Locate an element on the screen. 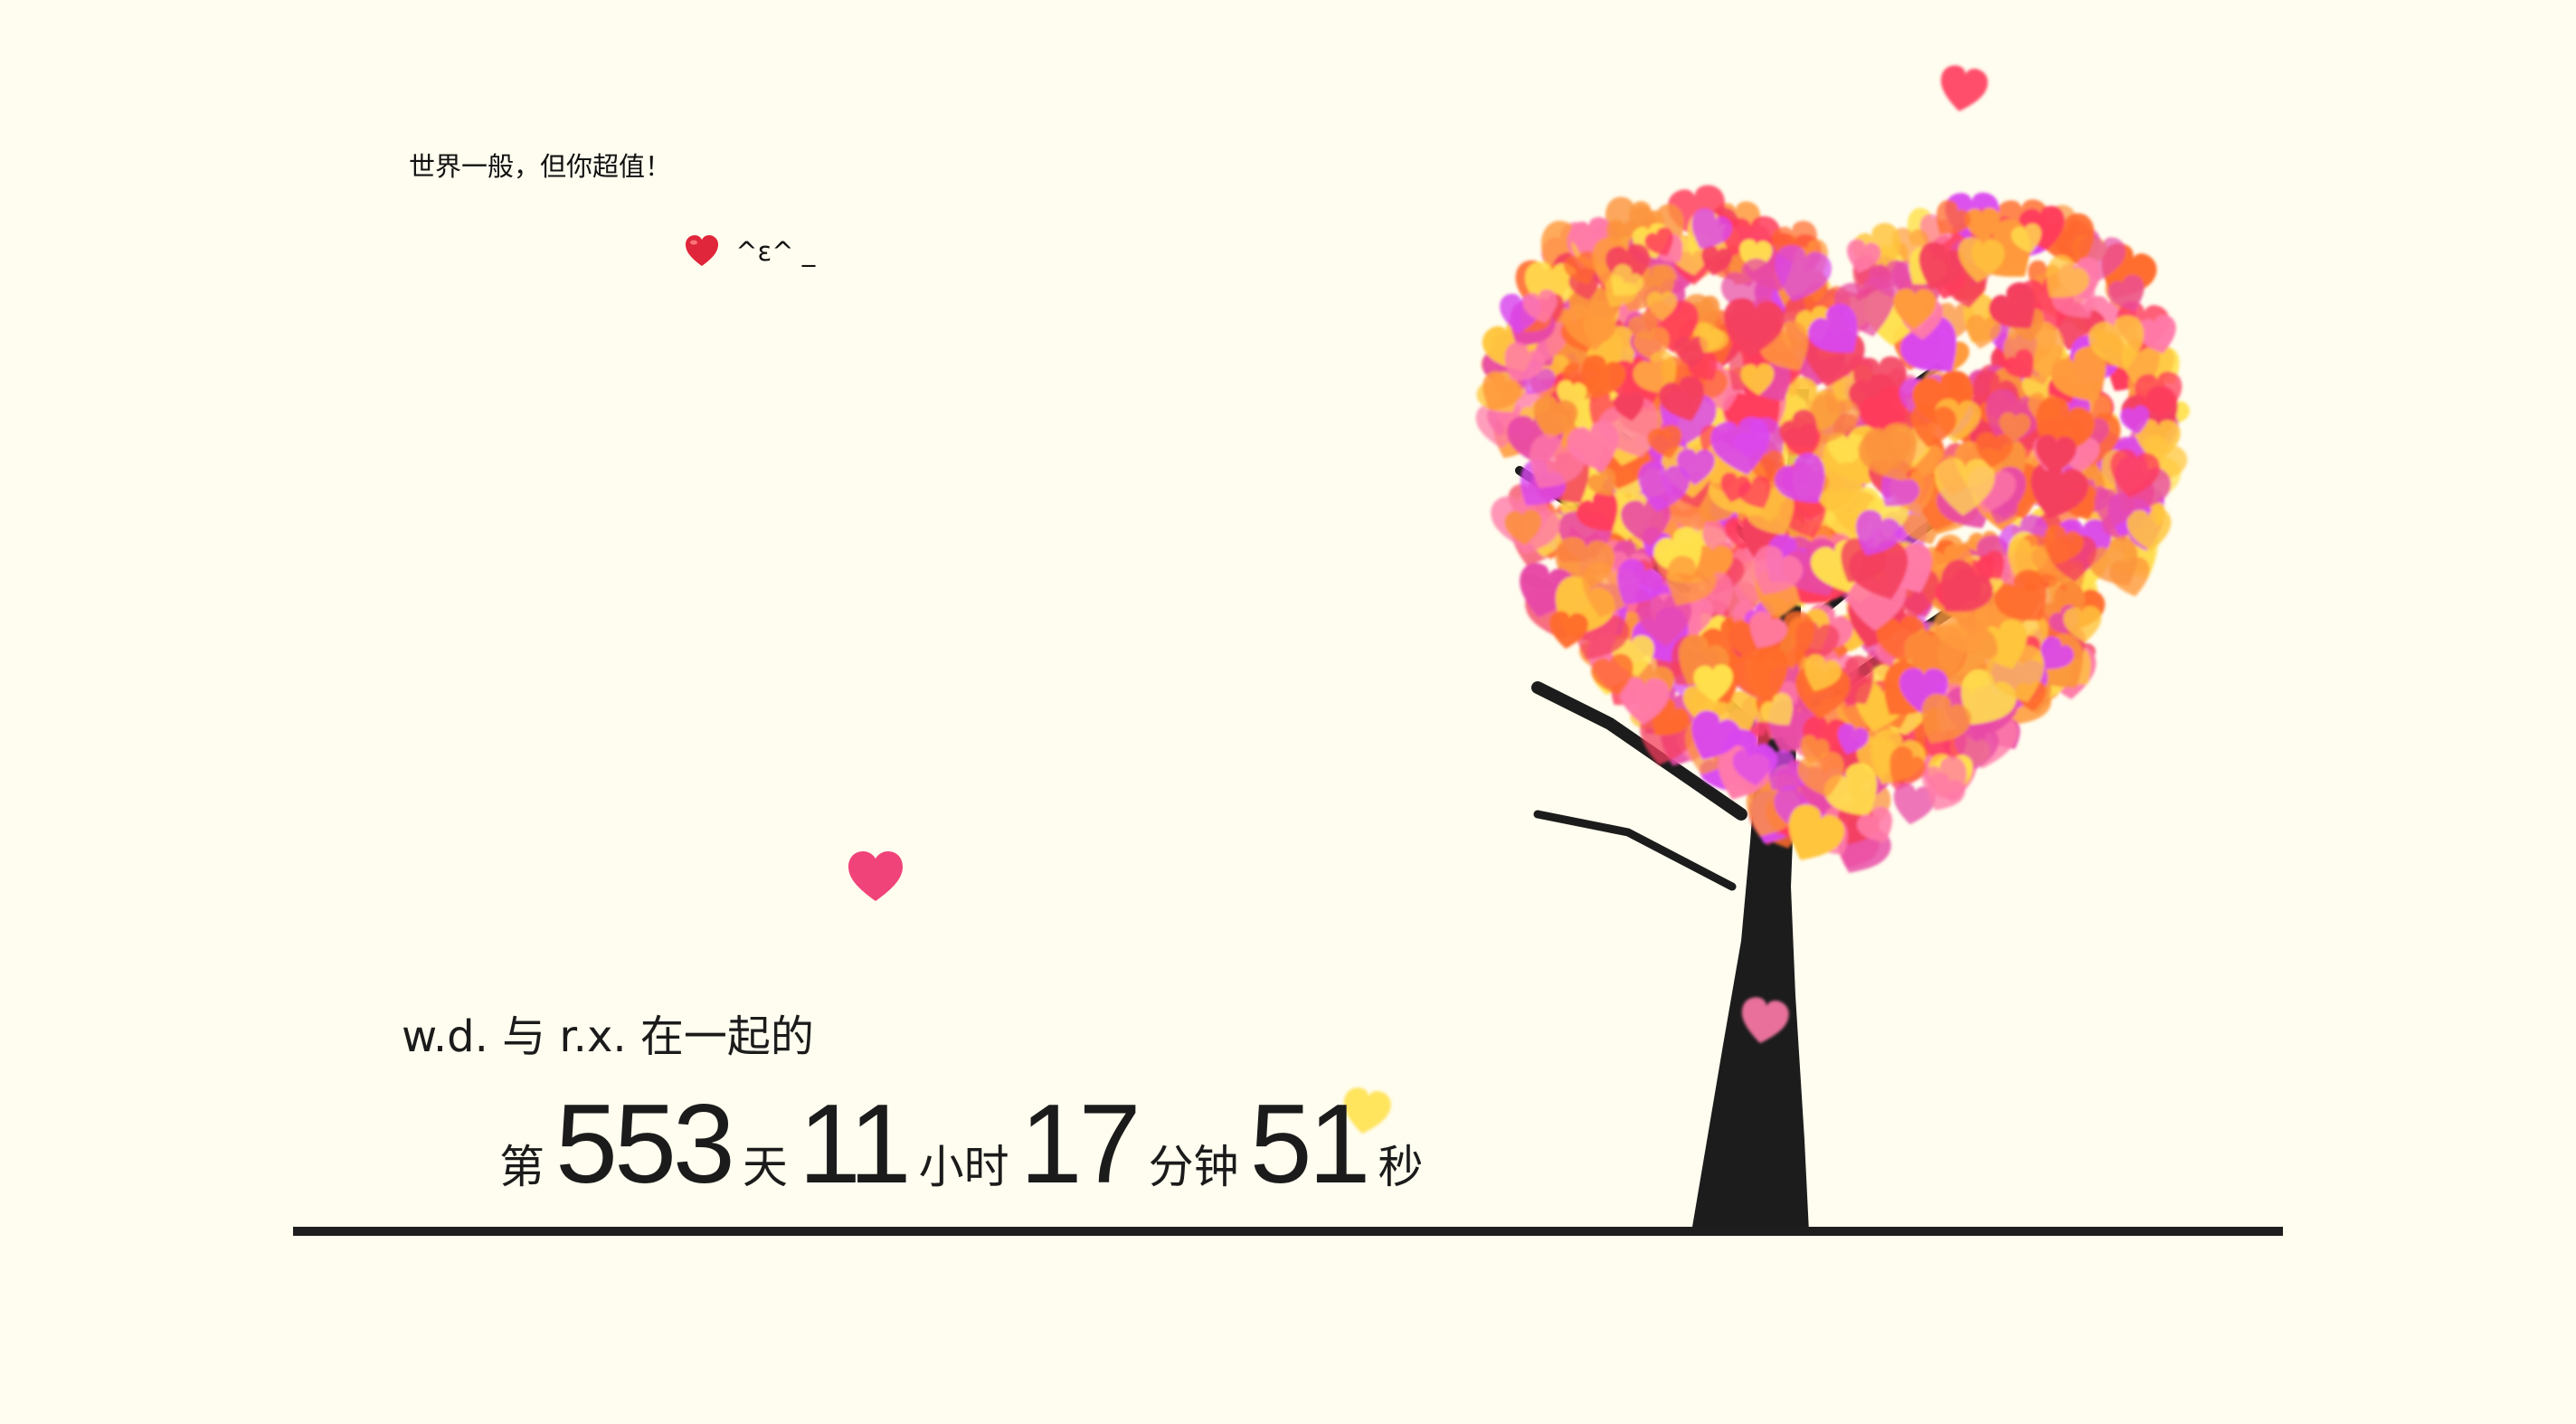 This screenshot has height=1424, width=2576. seconds-value: 51 is located at coordinates (1310, 1144).